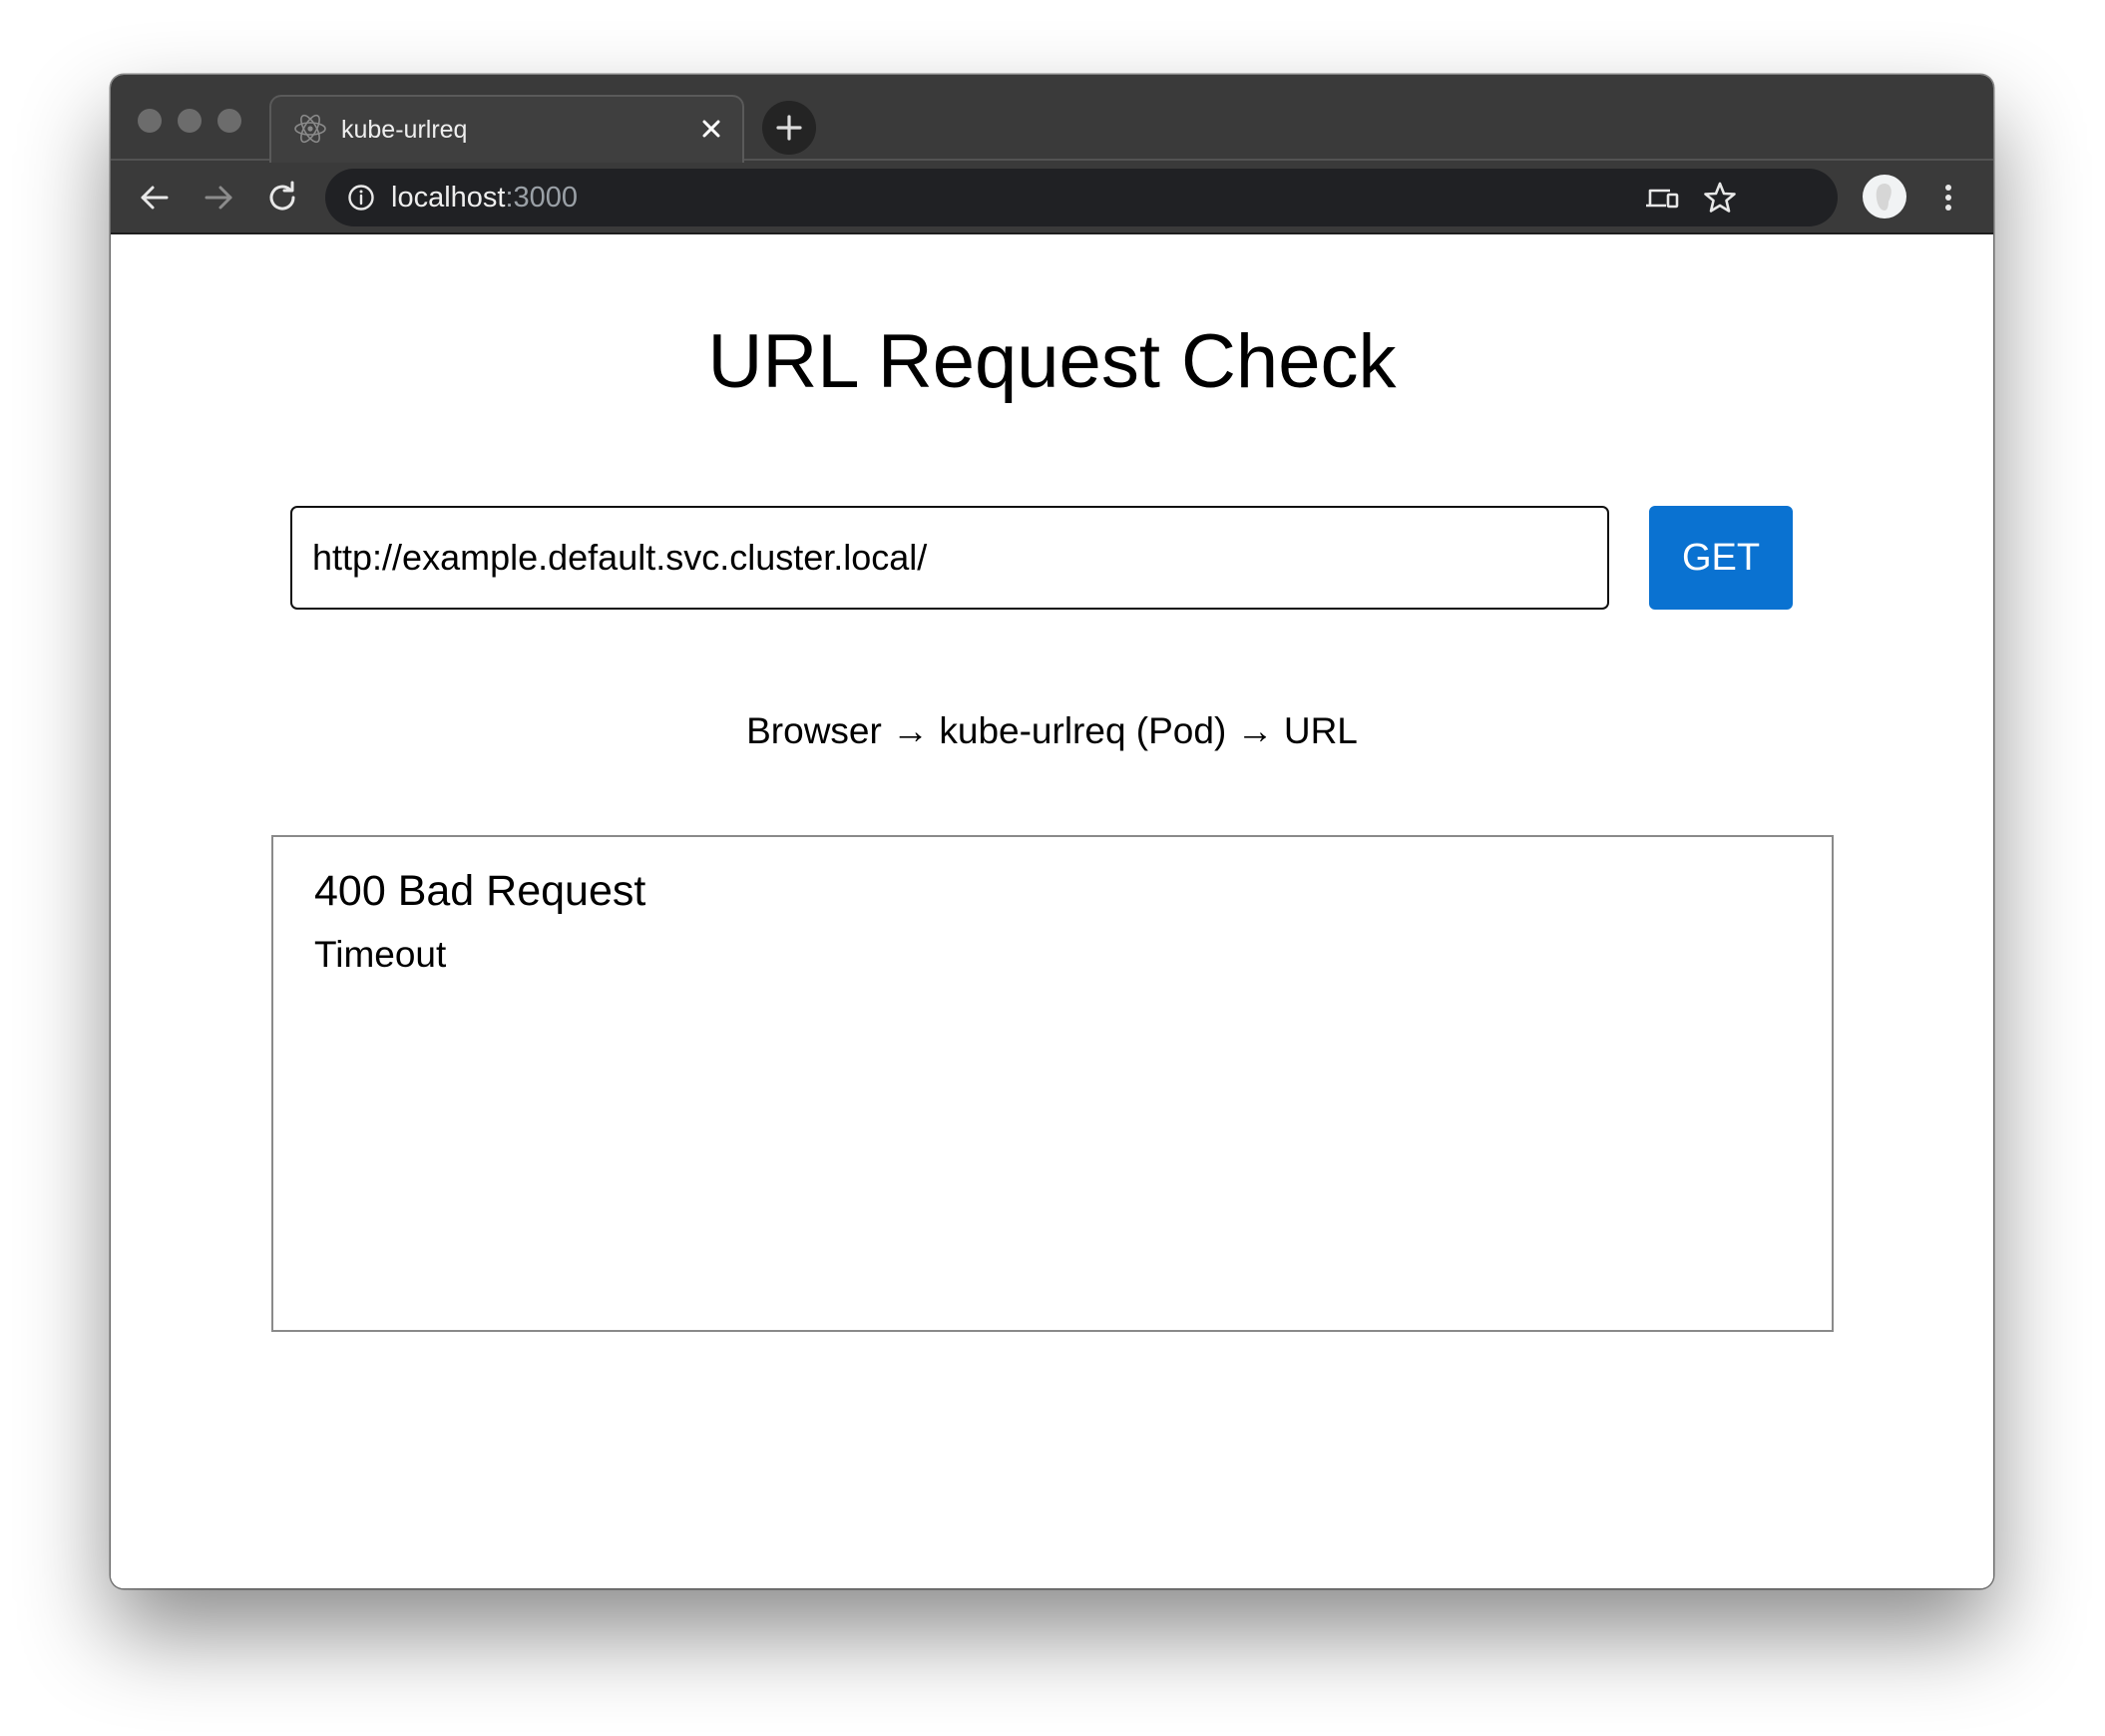  What do you see at coordinates (480, 891) in the screenshot?
I see `result-status: 400 Bad Request` at bounding box center [480, 891].